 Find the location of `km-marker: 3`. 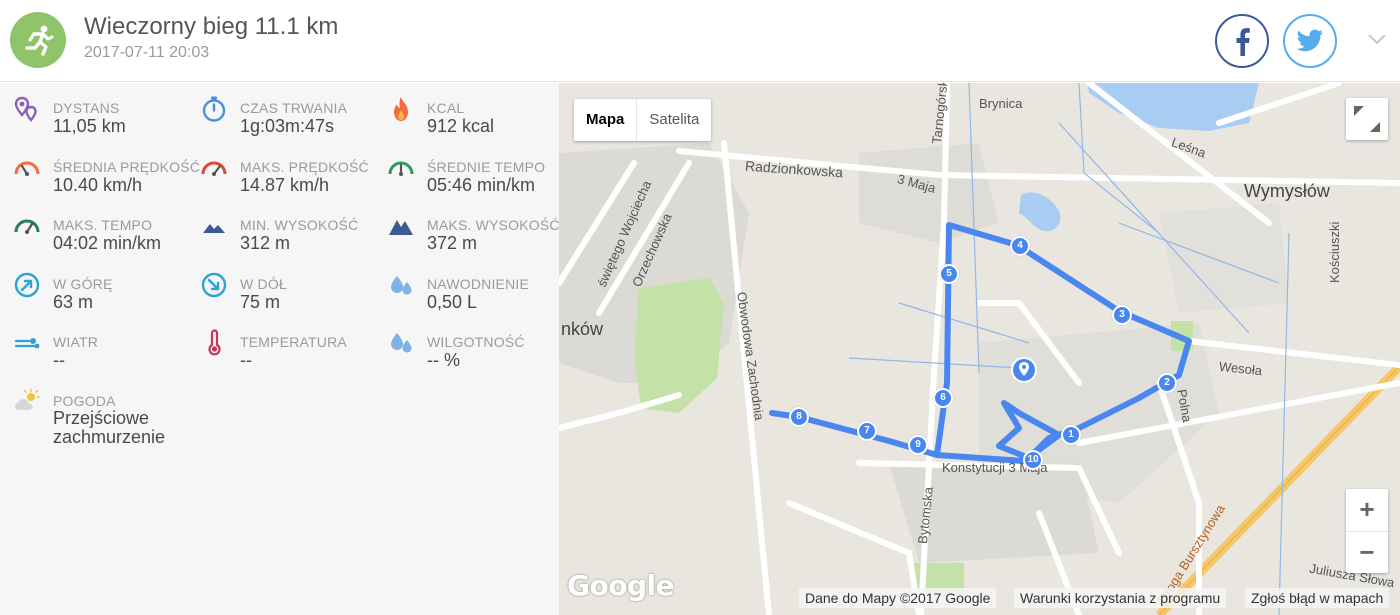

km-marker: 3 is located at coordinates (1122, 315).